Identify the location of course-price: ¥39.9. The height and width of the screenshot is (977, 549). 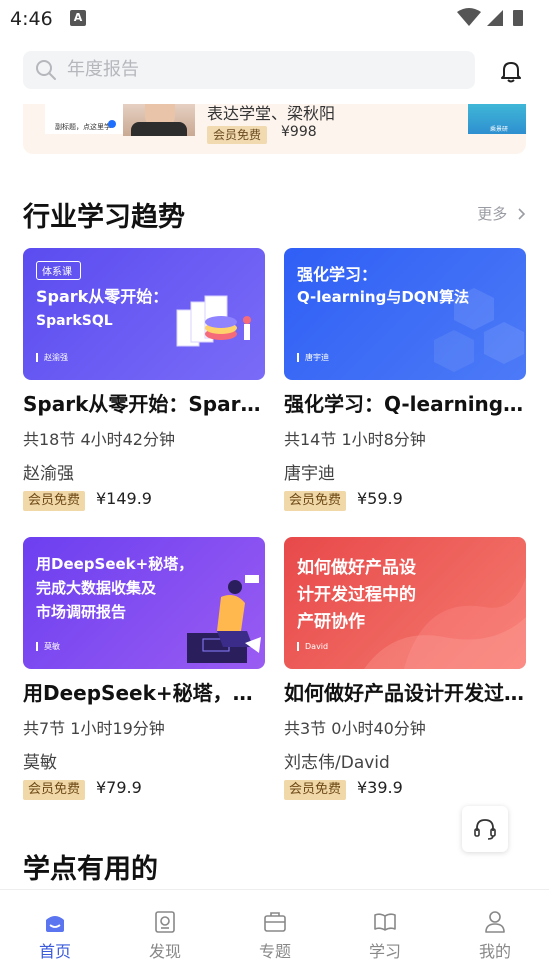
(380, 787).